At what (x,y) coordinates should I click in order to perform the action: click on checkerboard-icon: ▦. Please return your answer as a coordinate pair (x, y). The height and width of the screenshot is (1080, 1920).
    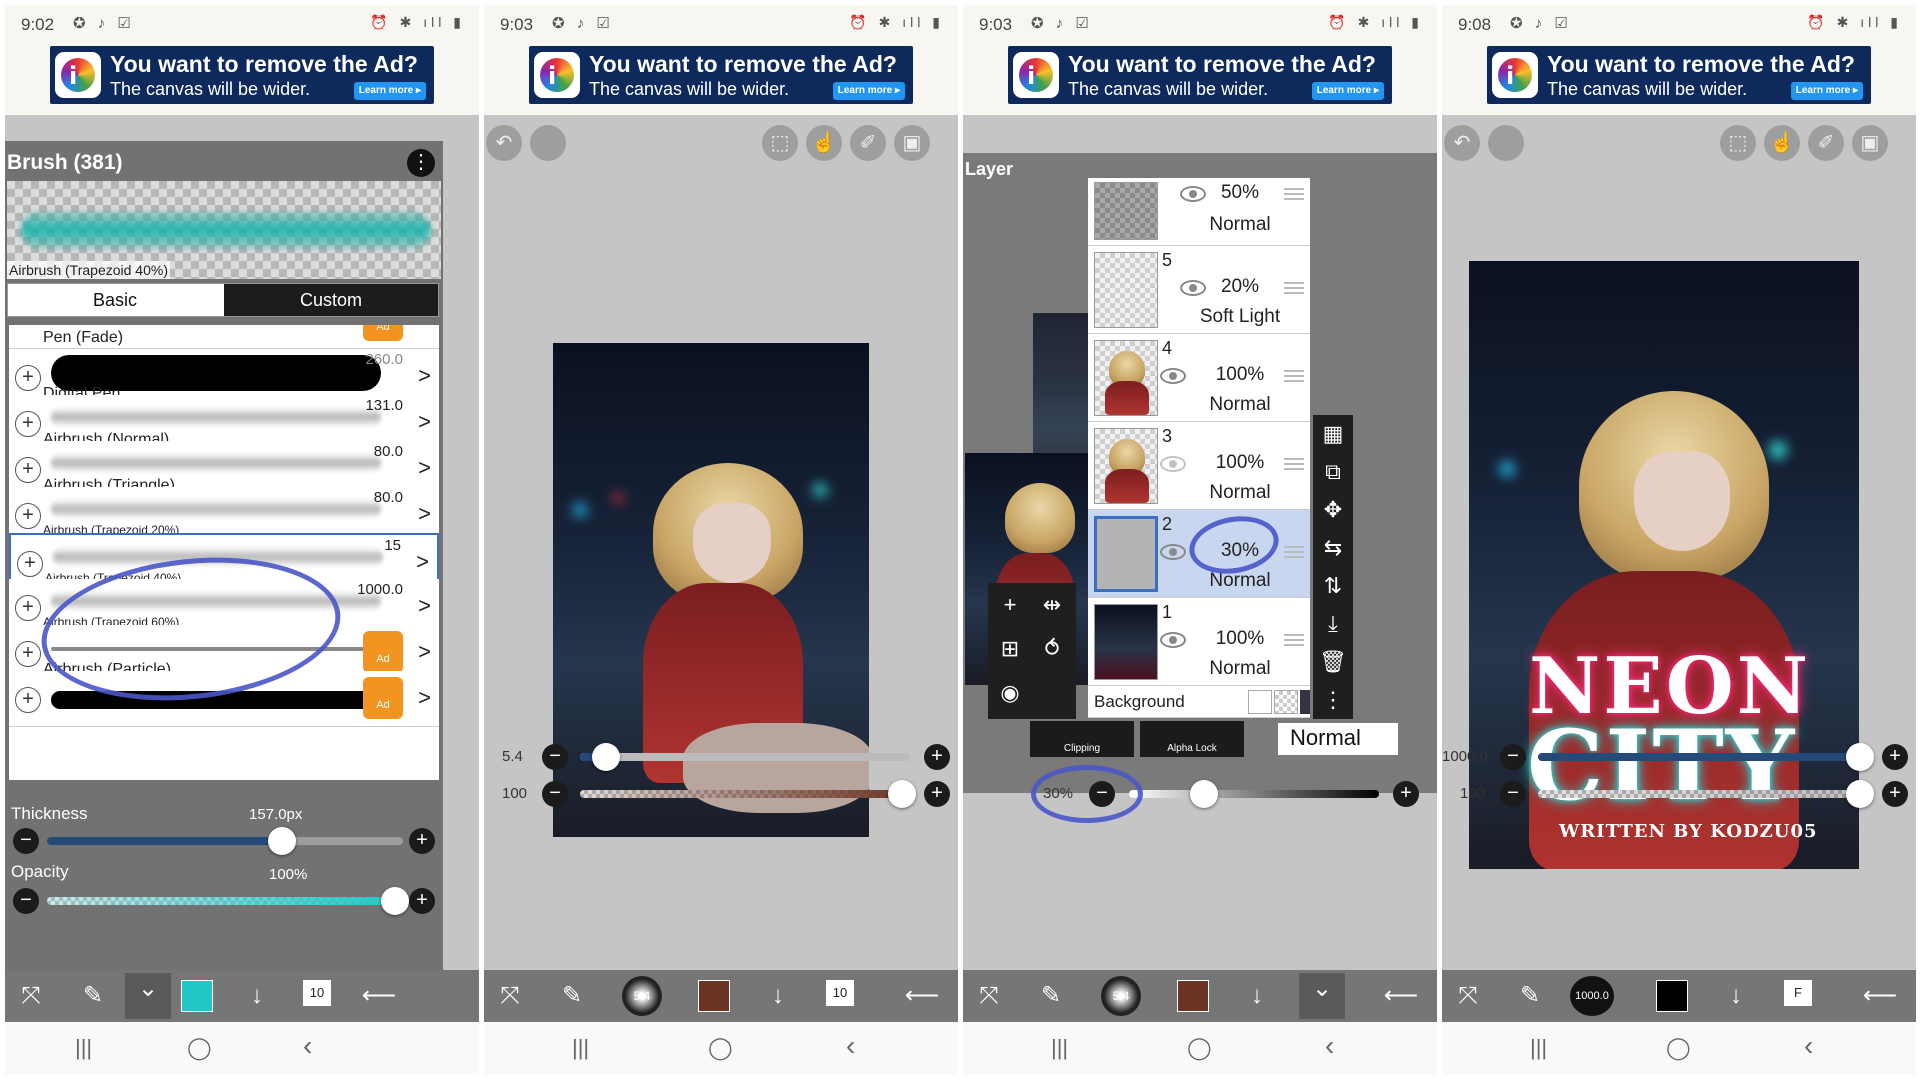
    Looking at the image, I should click on (1333, 434).